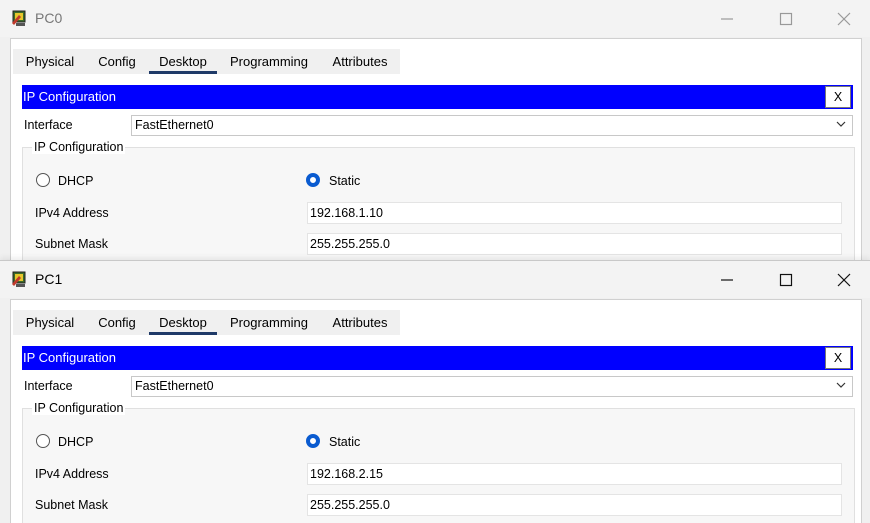 This screenshot has height=523, width=870. Describe the element at coordinates (574, 474) in the screenshot. I see `ipv4-address-input: 192.168.2.15` at that location.